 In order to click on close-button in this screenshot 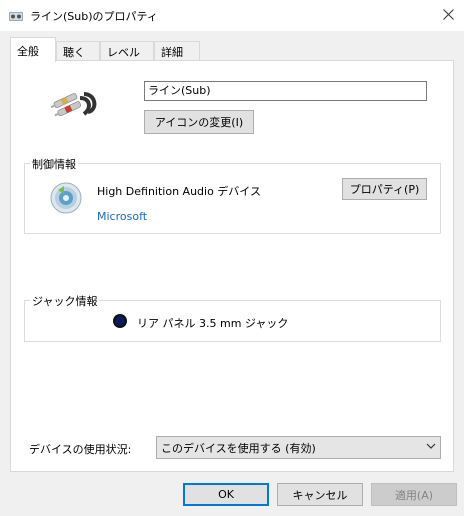, I will do `click(448, 15)`.